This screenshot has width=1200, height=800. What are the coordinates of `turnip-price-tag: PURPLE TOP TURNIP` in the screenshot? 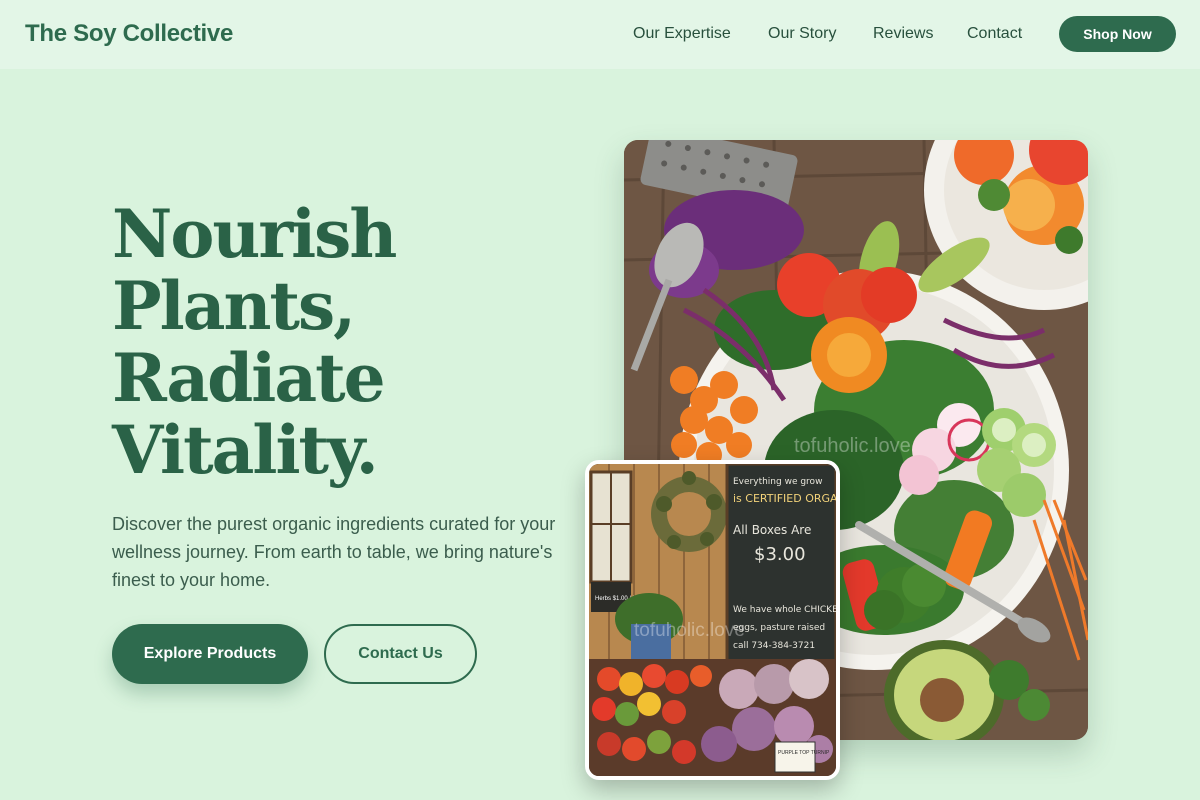 It's located at (804, 753).